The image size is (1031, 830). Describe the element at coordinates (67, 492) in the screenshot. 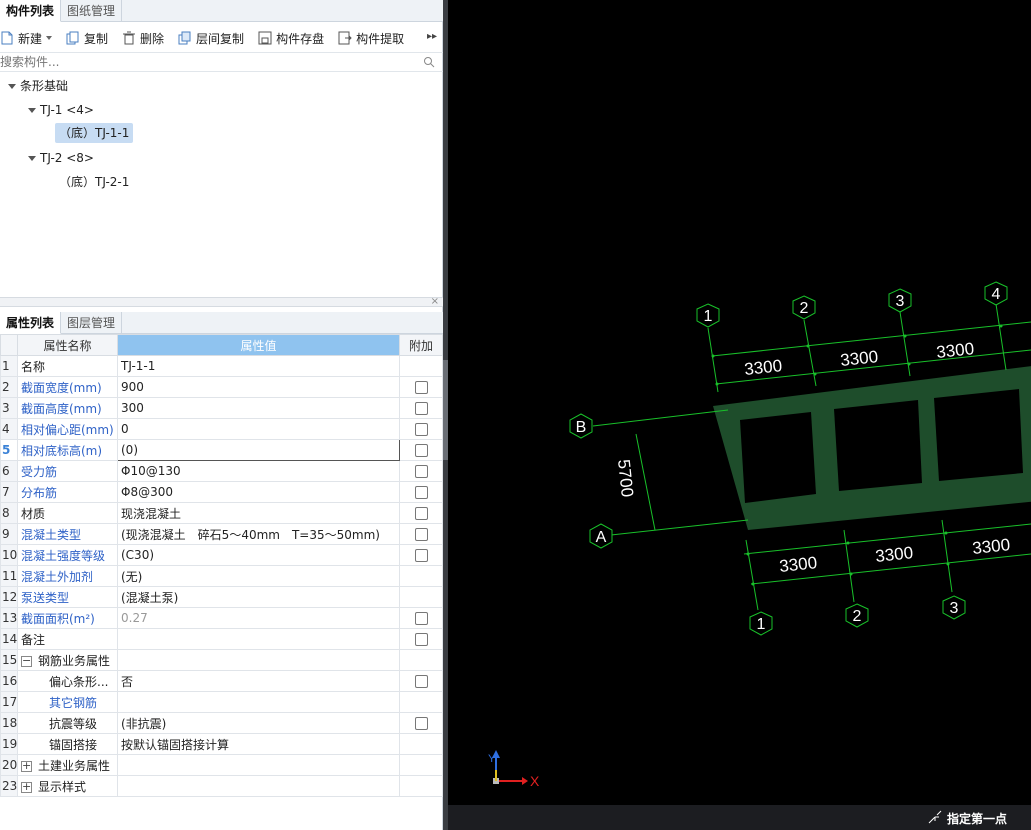

I see `property-name: 分布筋` at that location.